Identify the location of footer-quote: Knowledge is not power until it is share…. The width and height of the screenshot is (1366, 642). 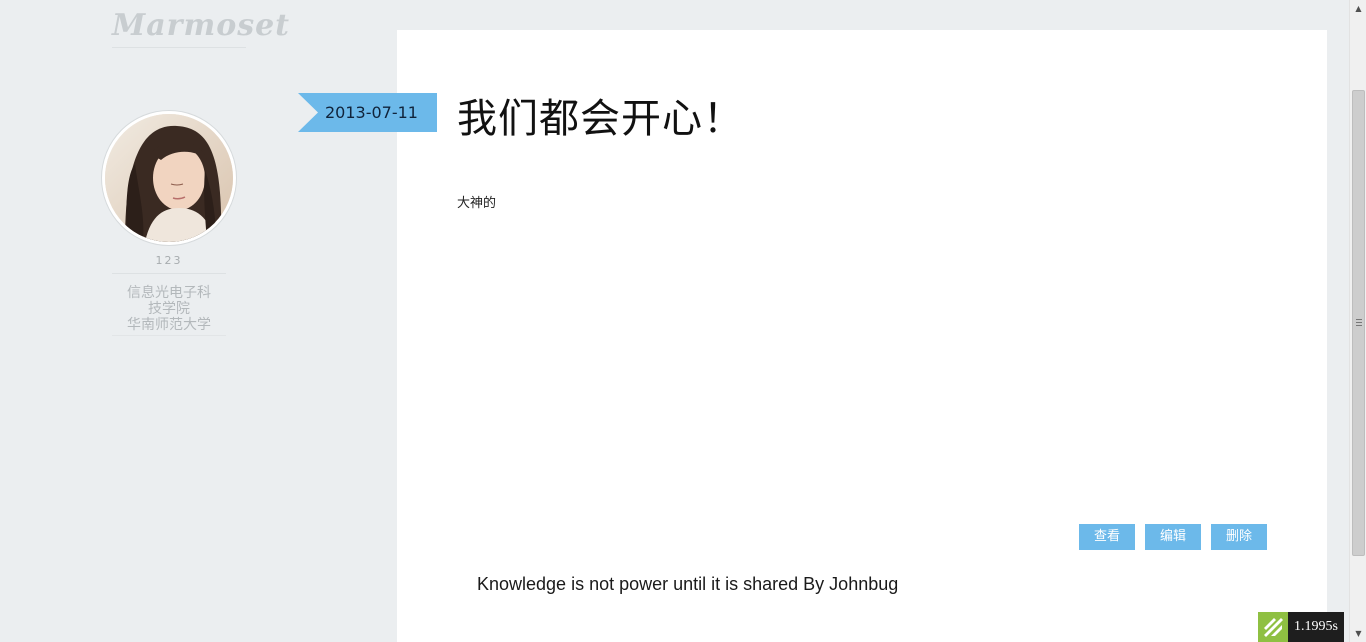
(688, 584).